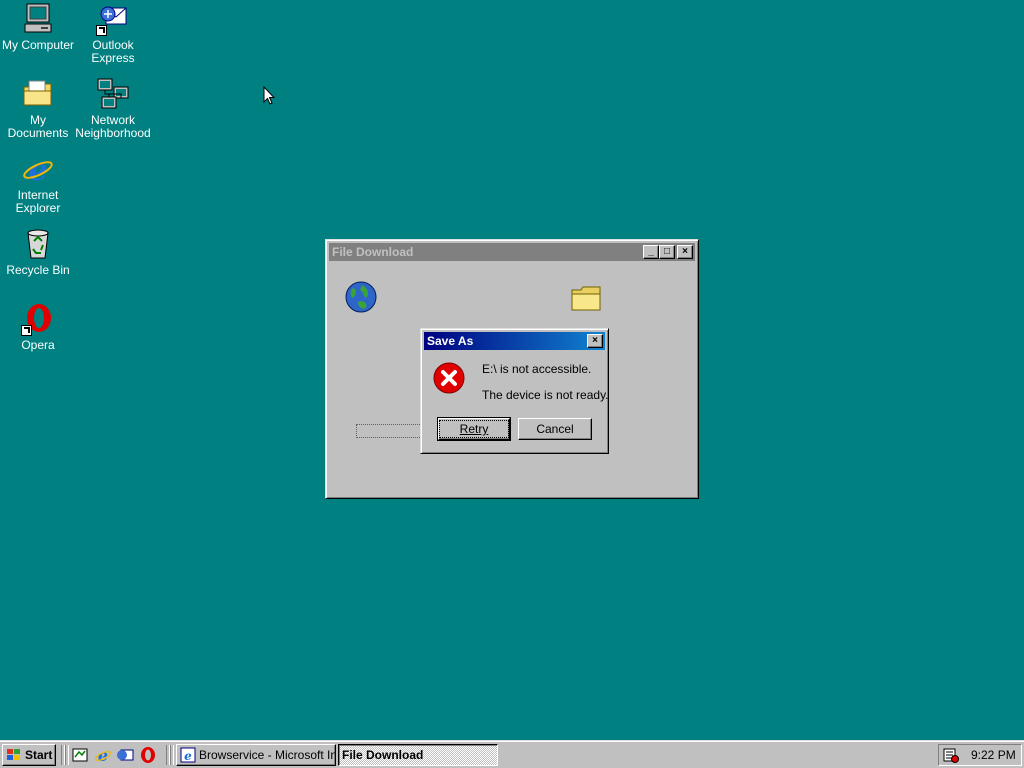 This screenshot has height=768, width=1024. I want to click on desktop-icon-recycle-bin: Recycle Bin, so click(38, 252).